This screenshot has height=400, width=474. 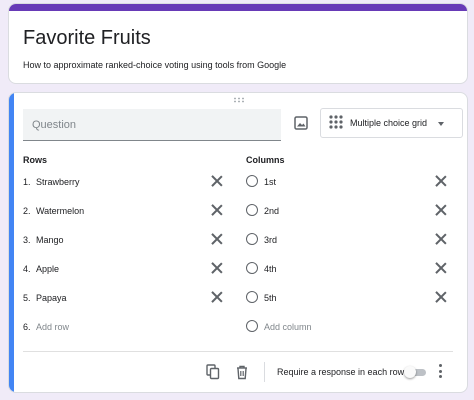 I want to click on row-number: 3., so click(x=27, y=240).